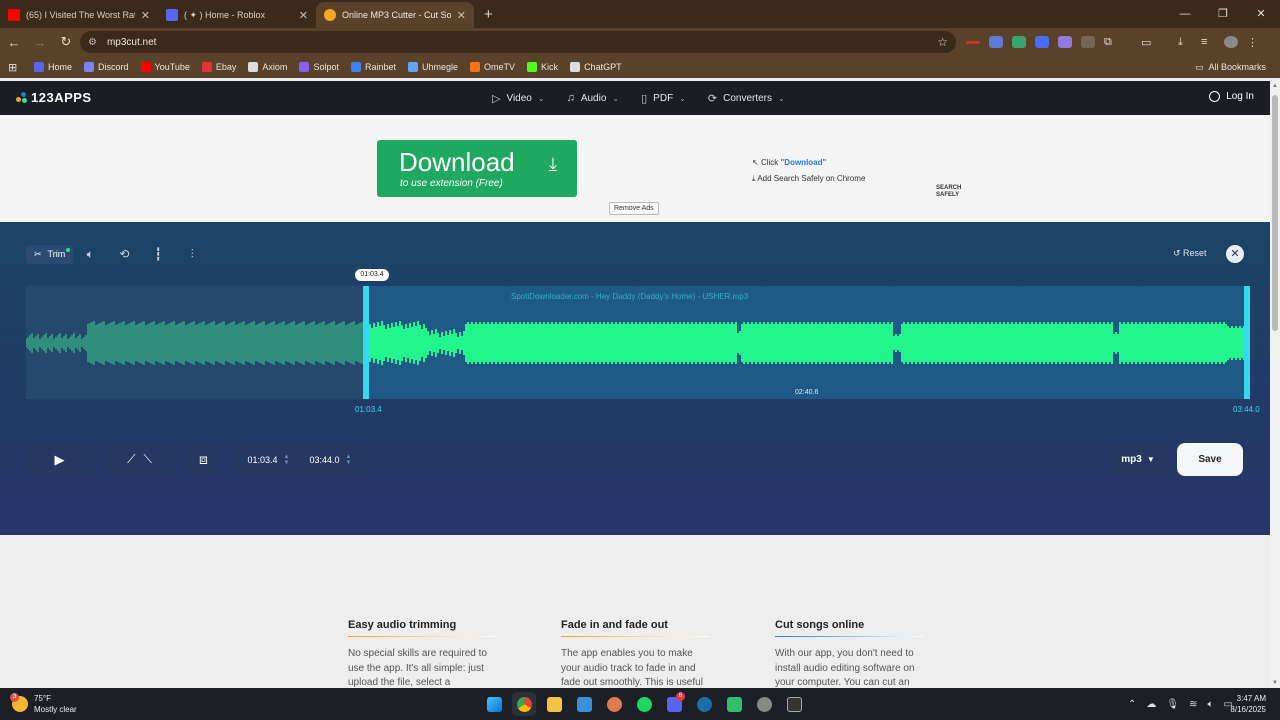  I want to click on bookmark-uhmegle: Uhmegle, so click(433, 67).